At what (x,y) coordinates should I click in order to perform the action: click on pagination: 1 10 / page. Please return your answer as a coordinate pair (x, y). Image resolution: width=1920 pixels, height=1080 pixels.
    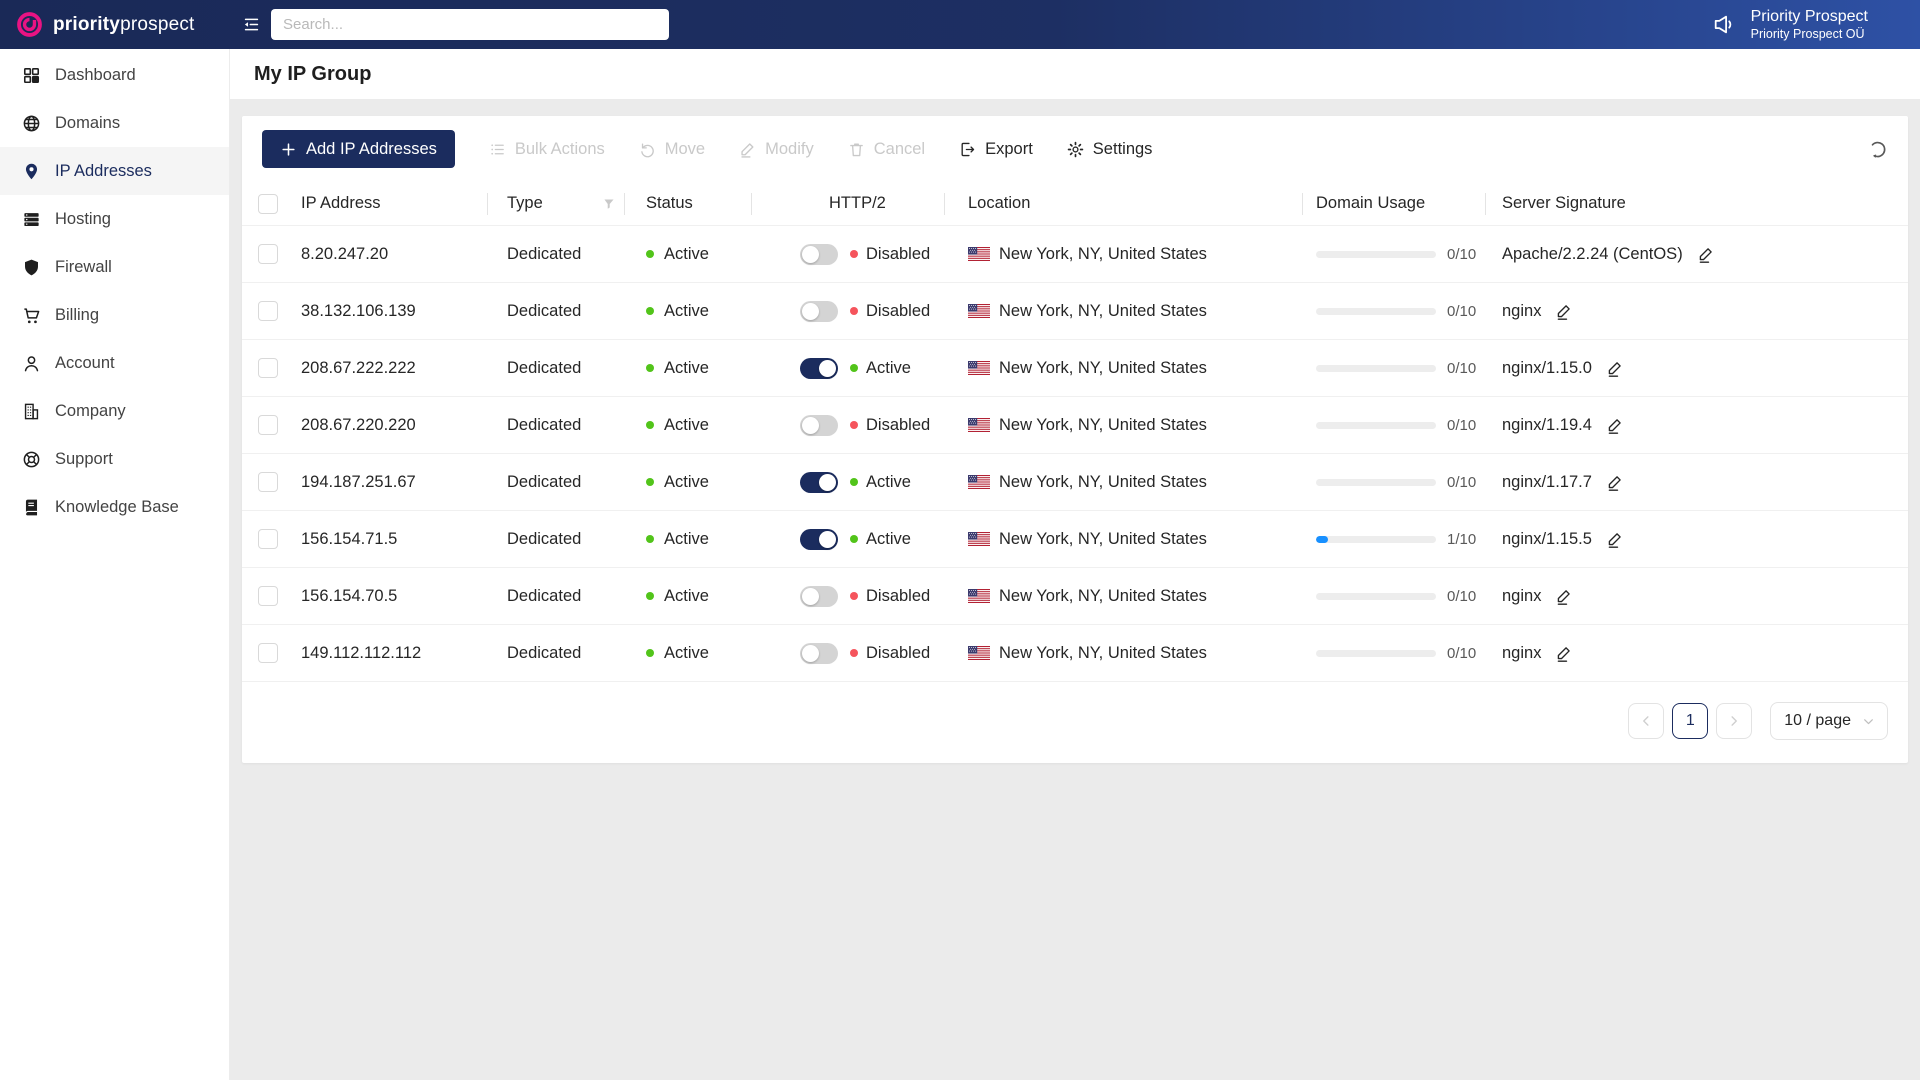
    Looking at the image, I should click on (1075, 711).